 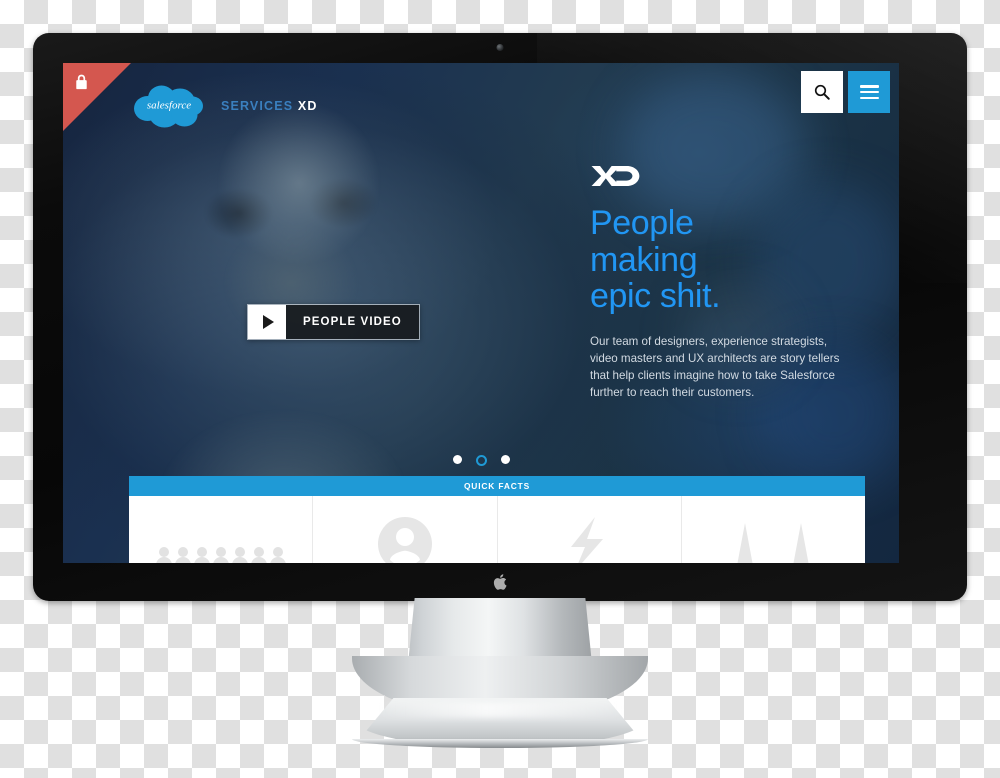 What do you see at coordinates (481, 98) in the screenshot?
I see `site-header: salesforce SERVICES XD` at bounding box center [481, 98].